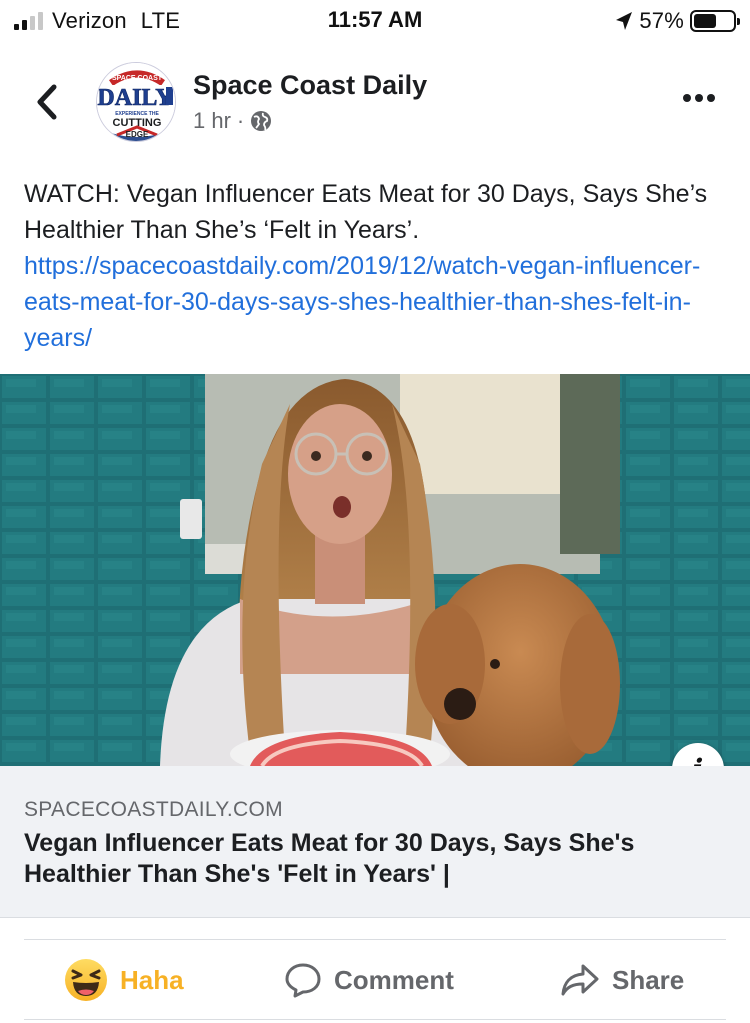 The width and height of the screenshot is (750, 1023). I want to click on actions-divider, so click(375, 939).